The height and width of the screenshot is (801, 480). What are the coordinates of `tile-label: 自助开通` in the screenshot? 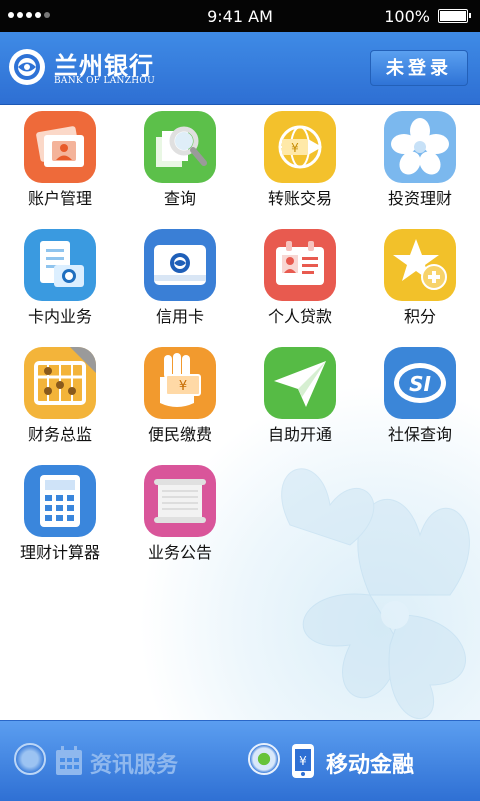 It's located at (299, 434).